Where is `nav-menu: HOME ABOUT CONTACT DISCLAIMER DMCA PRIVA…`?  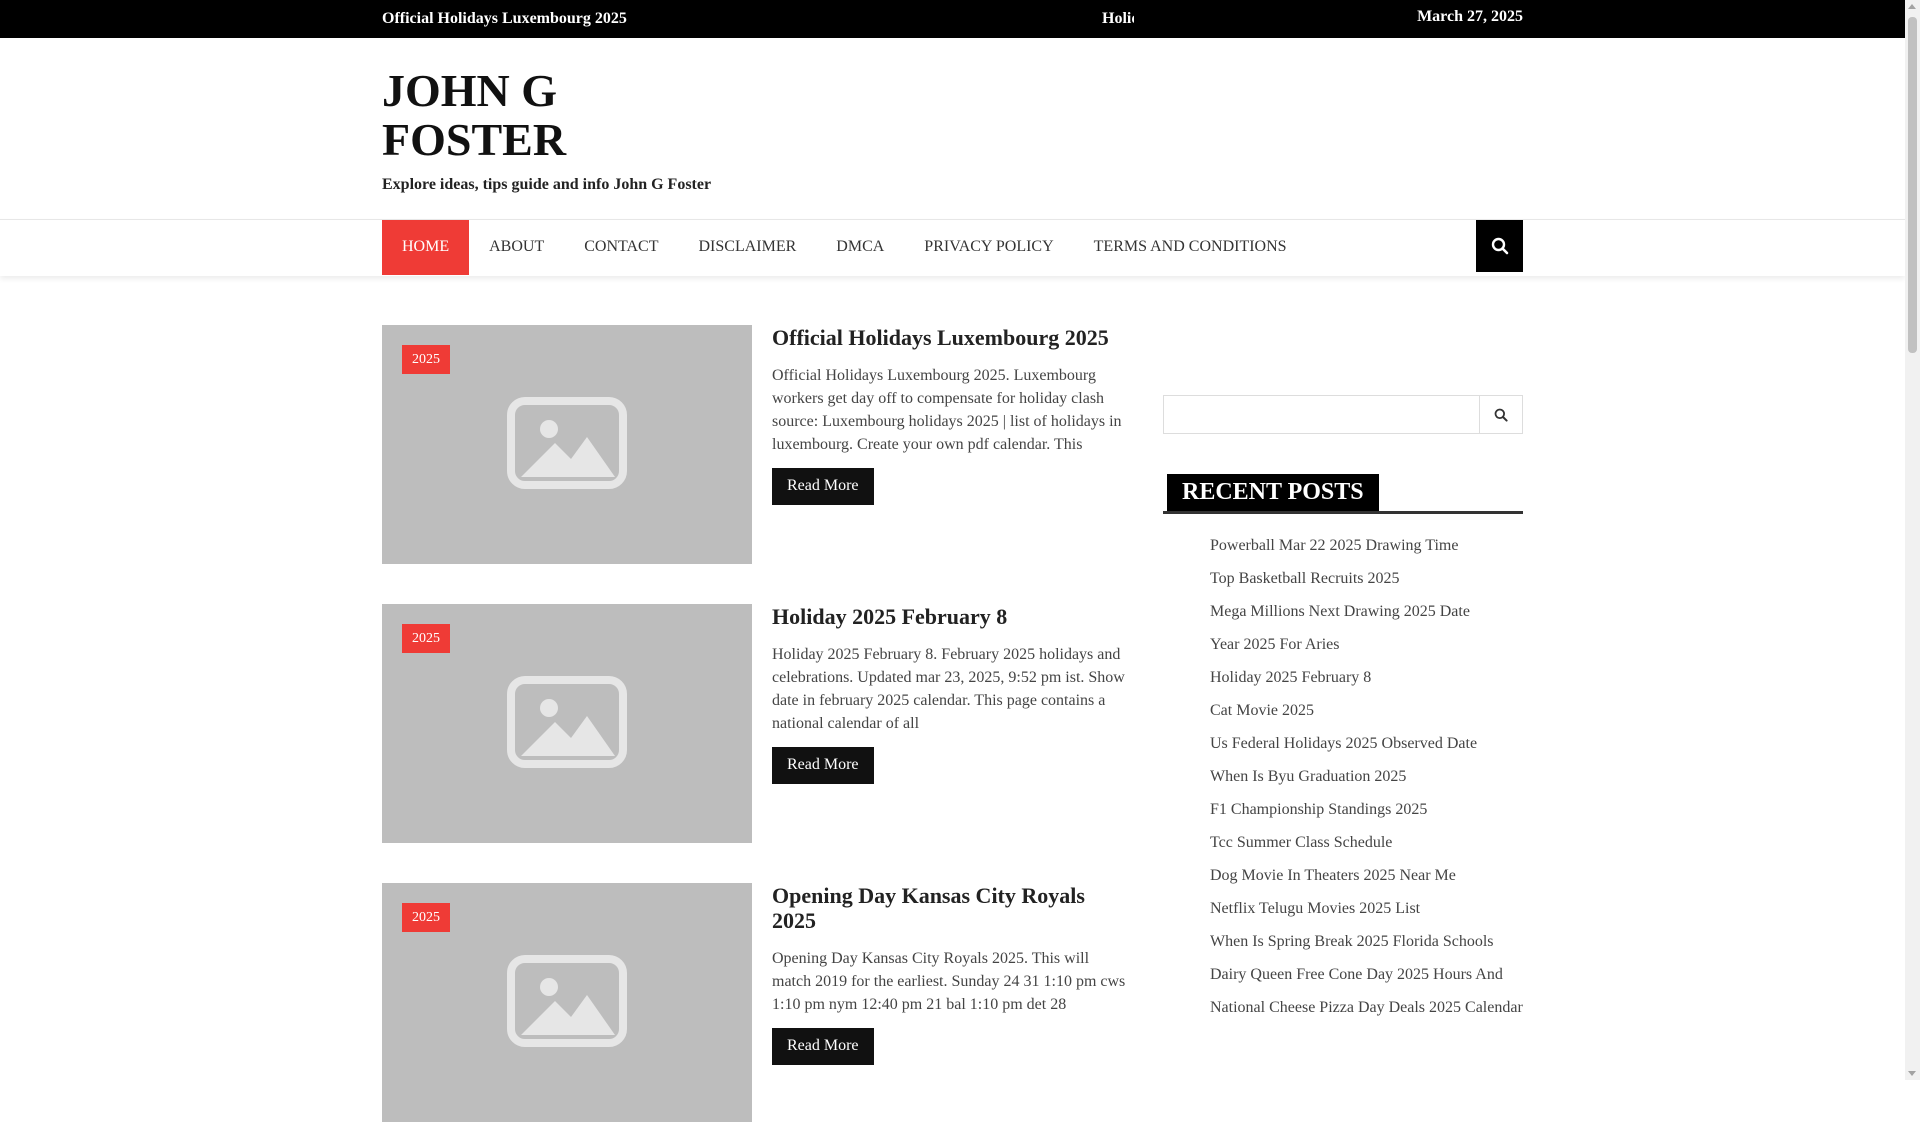 nav-menu: HOME ABOUT CONTACT DISCLAIMER DMCA PRIVA… is located at coordinates (844, 248).